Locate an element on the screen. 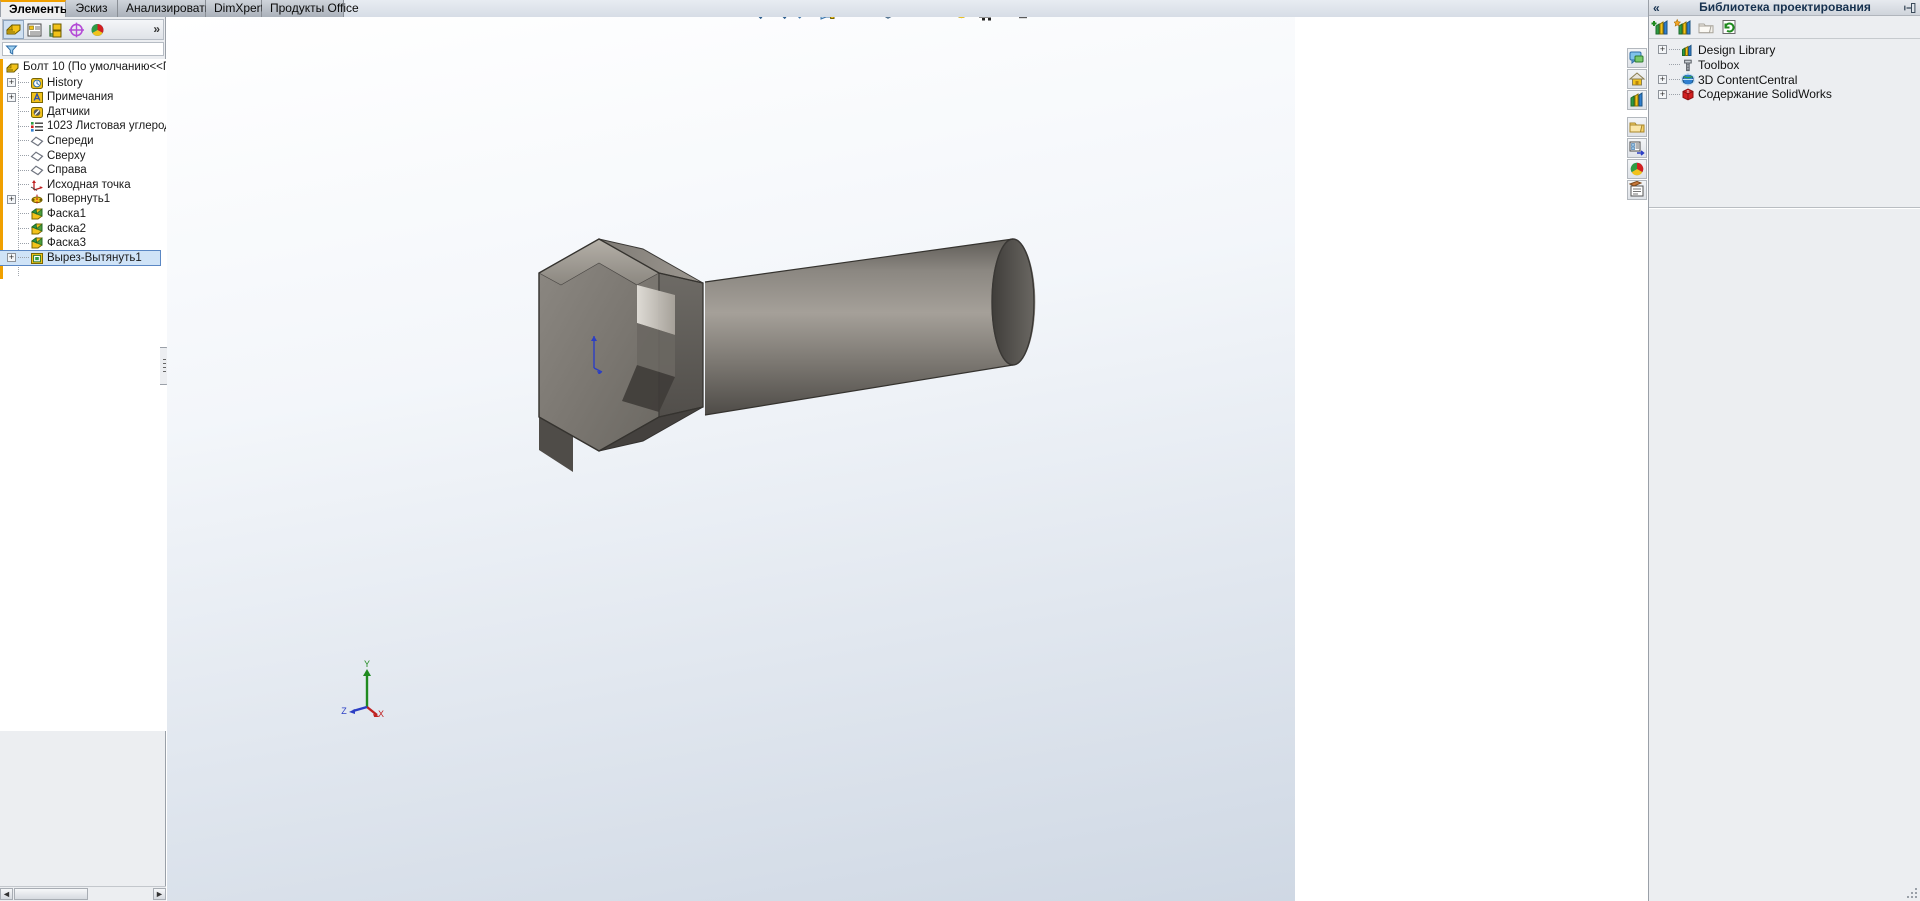  task-pane-home-button is located at coordinates (1637, 79).